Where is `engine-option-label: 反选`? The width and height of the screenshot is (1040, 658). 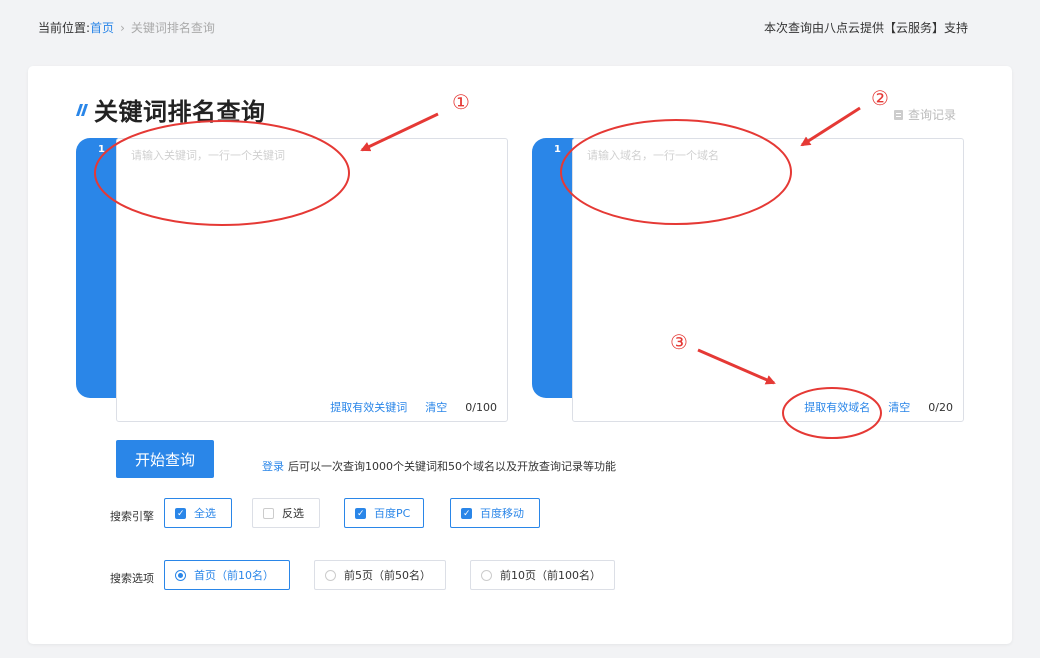
engine-option-label: 反选 is located at coordinates (293, 513).